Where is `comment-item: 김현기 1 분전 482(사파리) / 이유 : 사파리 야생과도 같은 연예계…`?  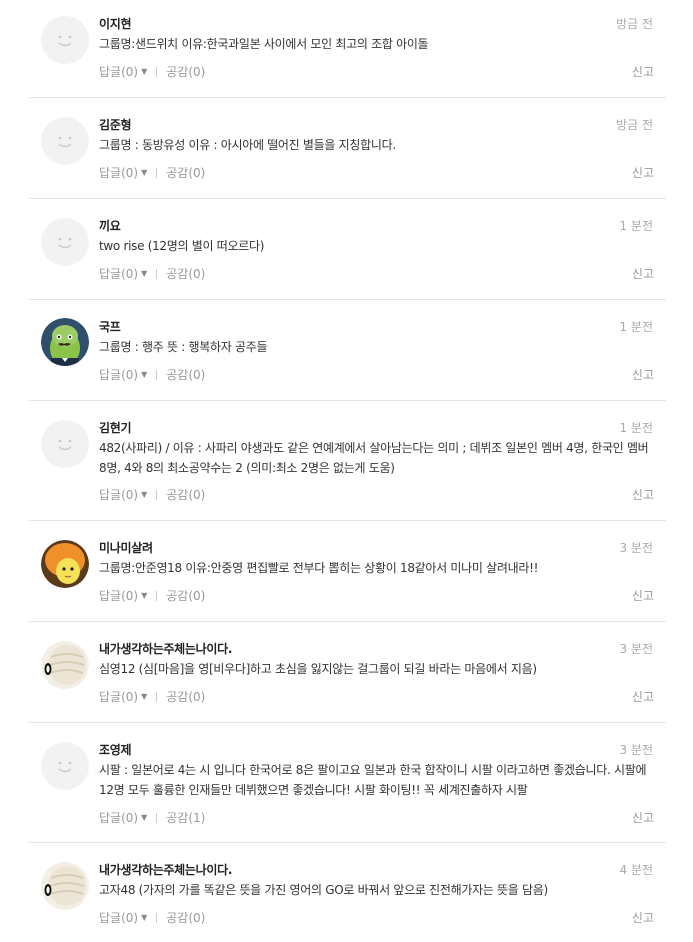
comment-item: 김현기 1 분전 482(사파리) / 이유 : 사파리 야생과도 같은 연예계… is located at coordinates (347, 461).